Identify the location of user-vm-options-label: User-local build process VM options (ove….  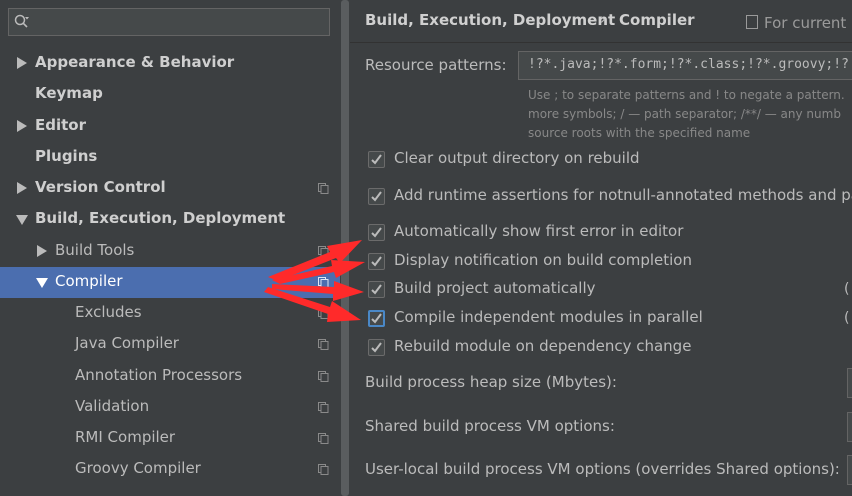
(602, 469).